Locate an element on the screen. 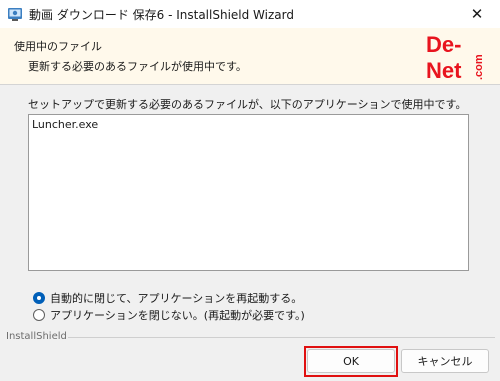 This screenshot has width=500, height=381. svg-text: .com is located at coordinates (479, 67).